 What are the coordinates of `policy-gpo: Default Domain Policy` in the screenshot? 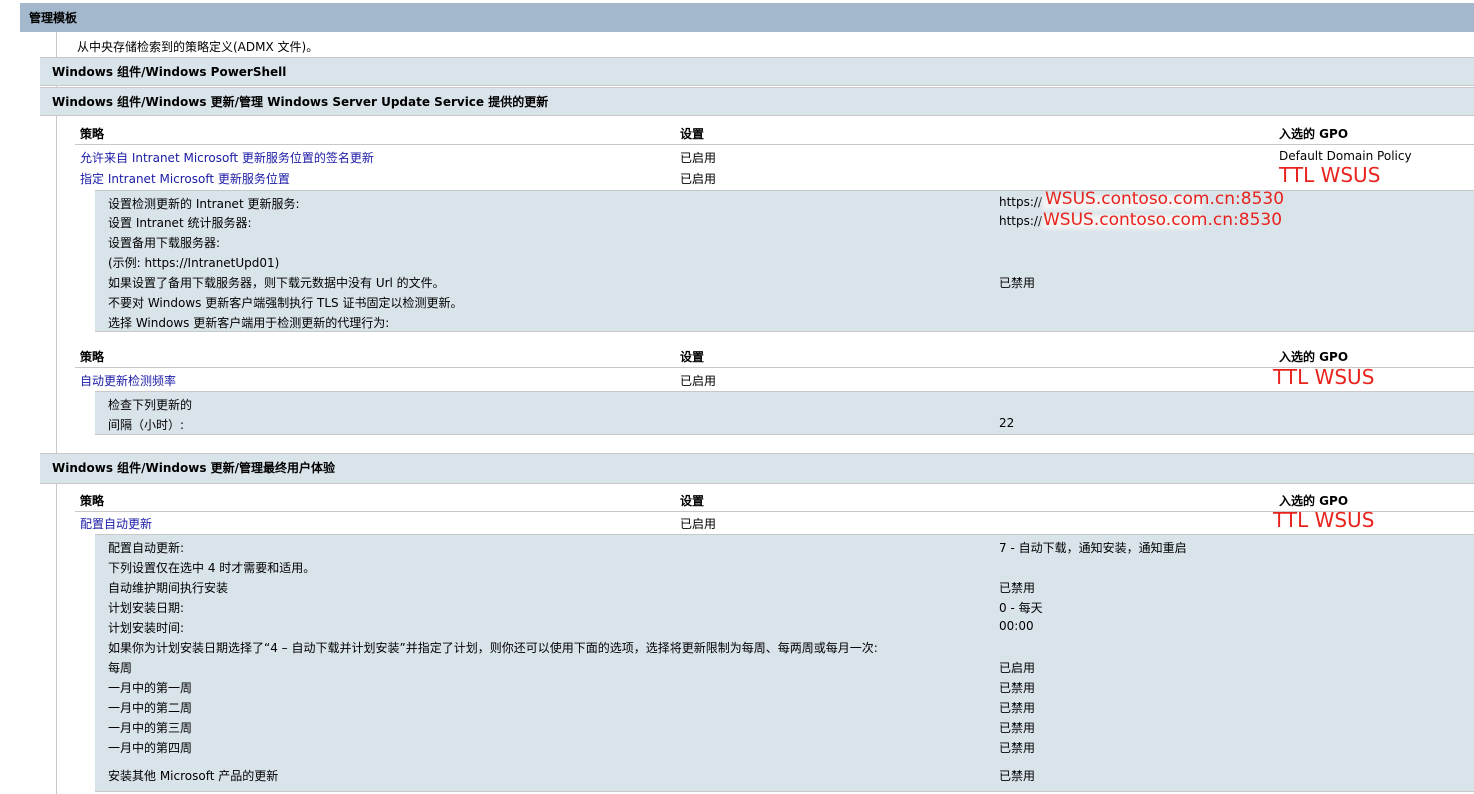 It's located at (1345, 156).